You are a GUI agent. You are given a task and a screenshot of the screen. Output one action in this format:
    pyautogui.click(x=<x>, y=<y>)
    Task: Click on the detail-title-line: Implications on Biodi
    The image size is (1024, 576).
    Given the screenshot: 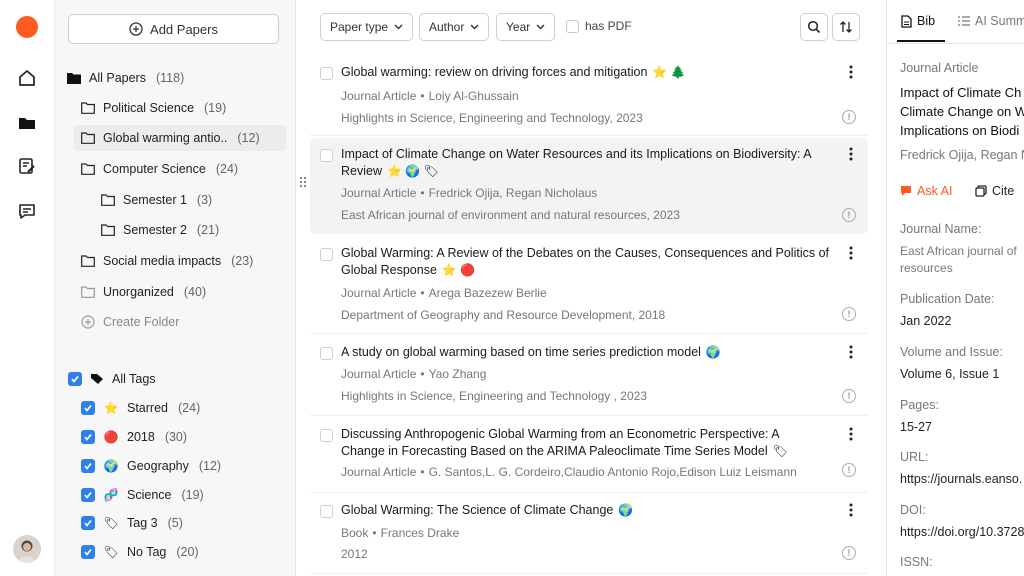 What is the action you would take?
    pyautogui.click(x=960, y=130)
    